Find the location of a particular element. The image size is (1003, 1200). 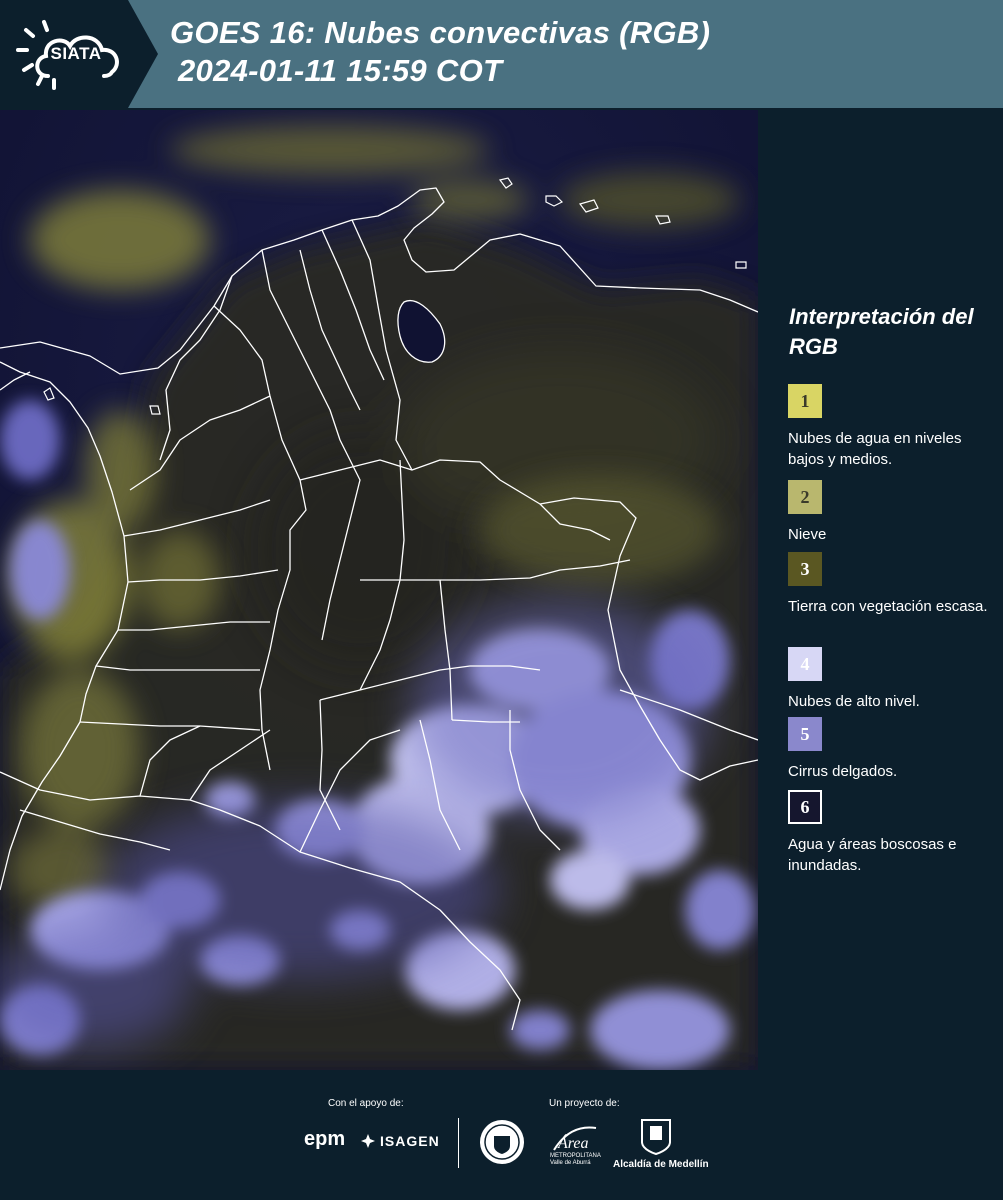

legend-label-1: Nubes de agua en niveles bajos y medios. is located at coordinates (875, 449).